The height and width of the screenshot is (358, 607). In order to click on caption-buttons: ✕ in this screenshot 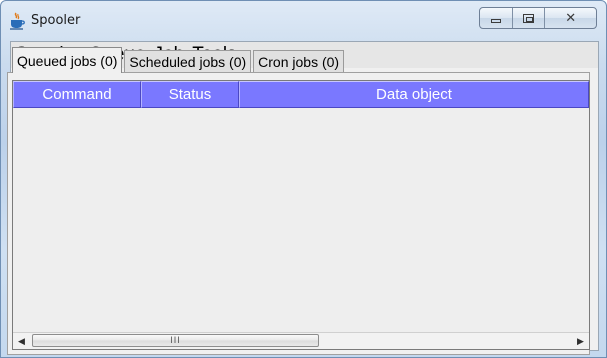, I will do `click(538, 18)`.